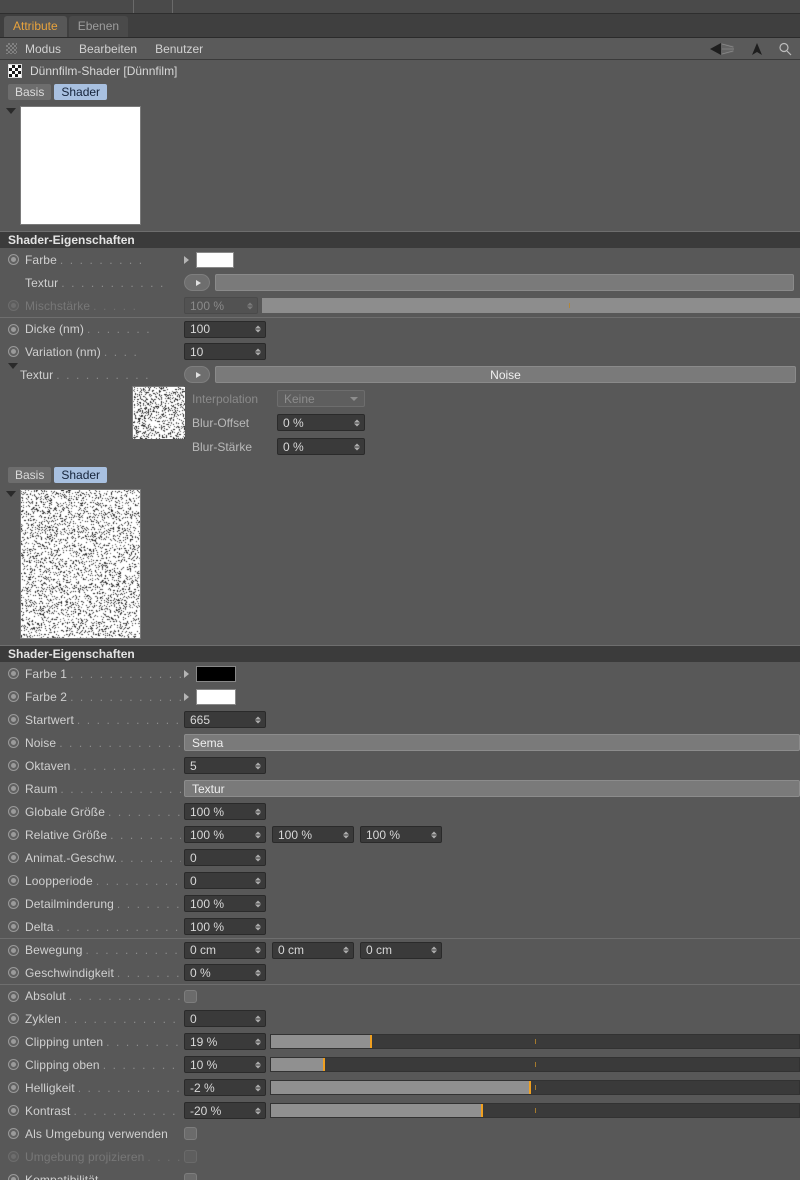 The height and width of the screenshot is (1180, 800). I want to click on clipping-oben-stepper, so click(258, 1064).